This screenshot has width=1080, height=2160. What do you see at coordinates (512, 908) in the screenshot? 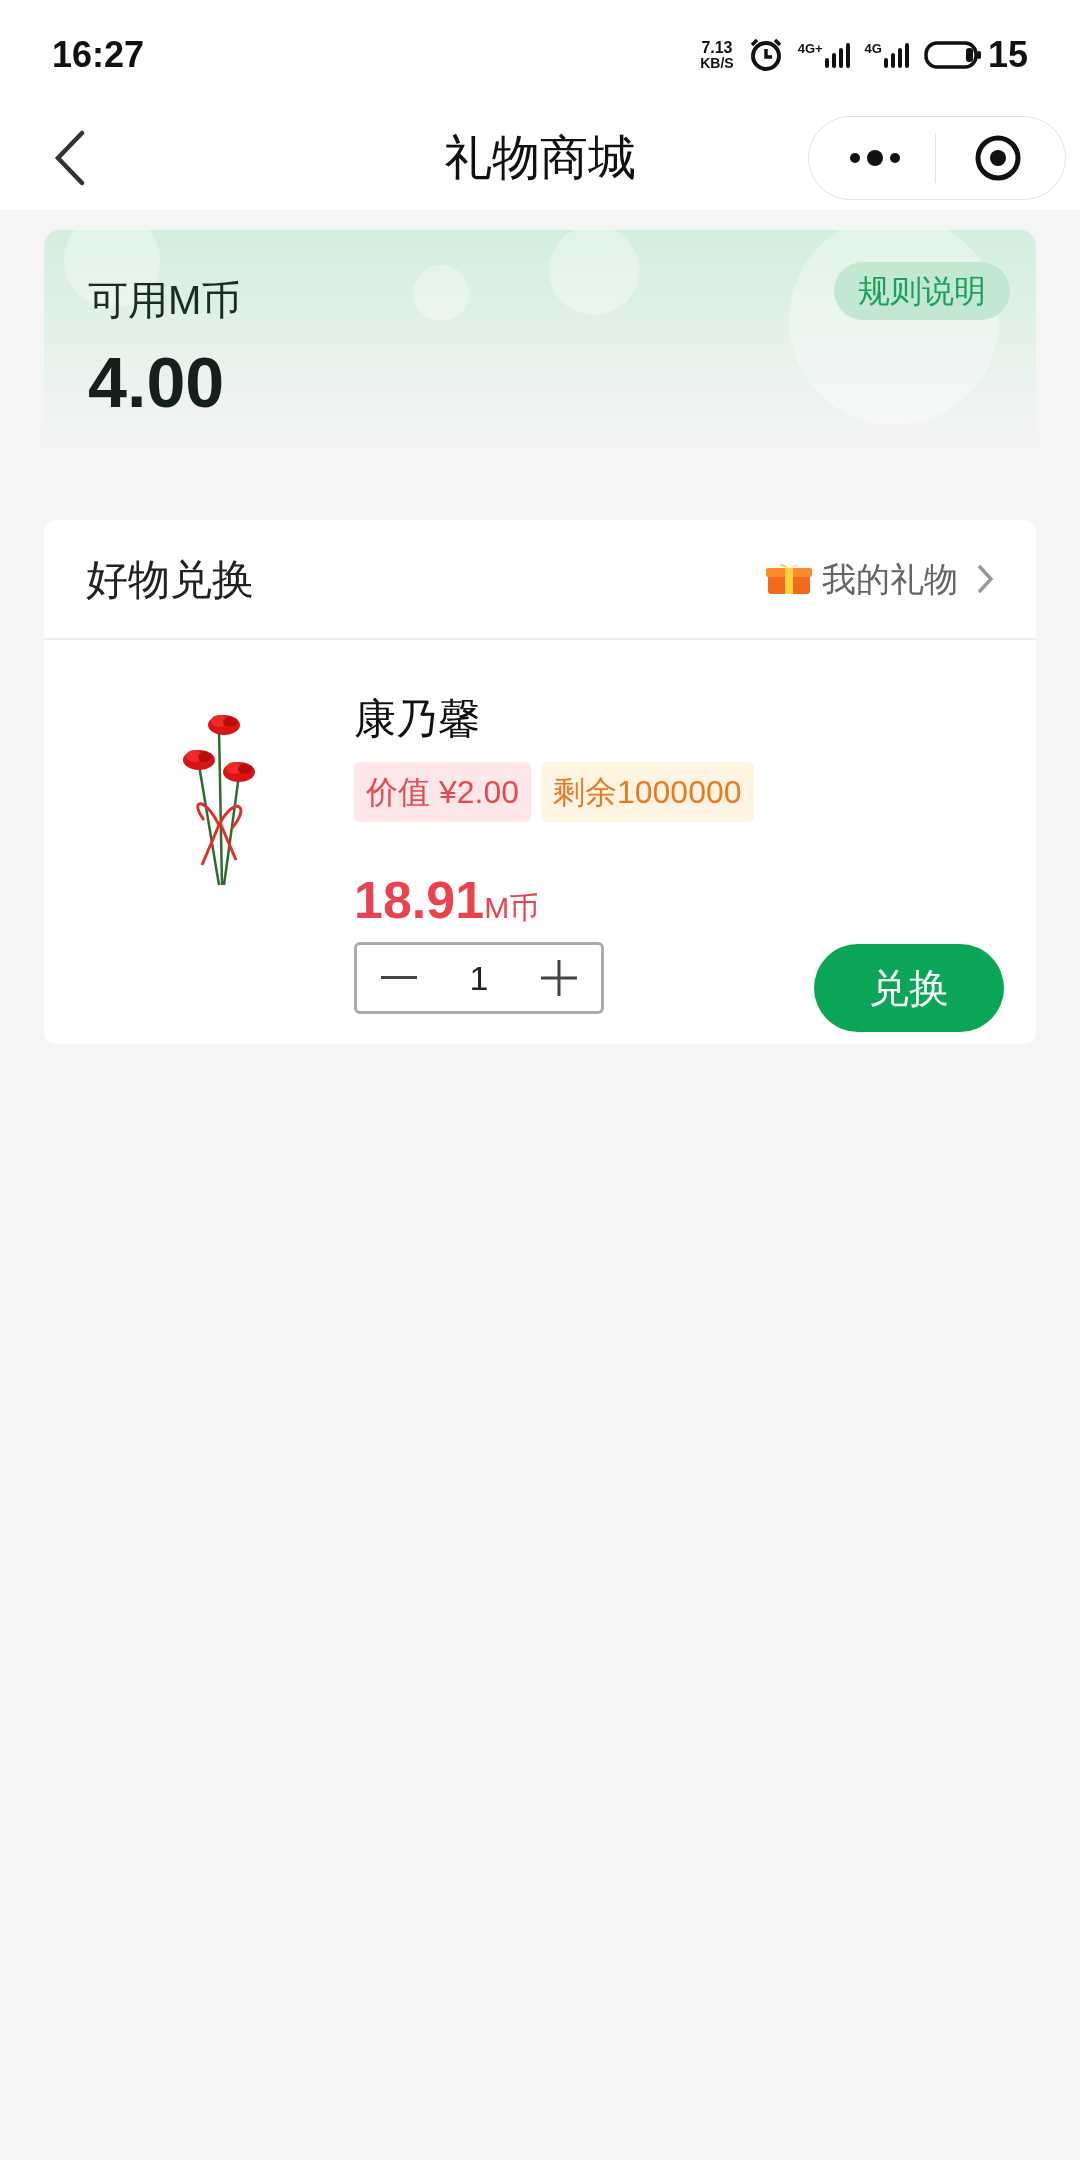
I see `price-unit: M币` at bounding box center [512, 908].